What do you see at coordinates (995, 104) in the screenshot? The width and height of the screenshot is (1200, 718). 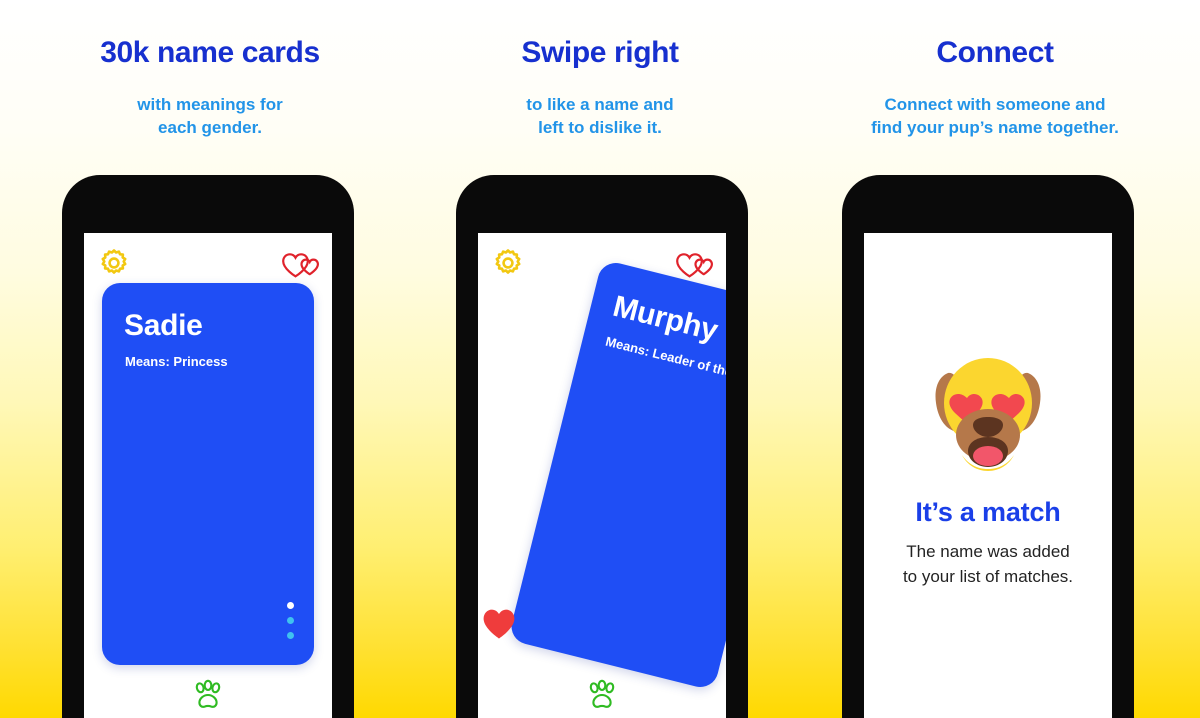 I see `panel-3-subhead-line-1: Connect with someone and` at bounding box center [995, 104].